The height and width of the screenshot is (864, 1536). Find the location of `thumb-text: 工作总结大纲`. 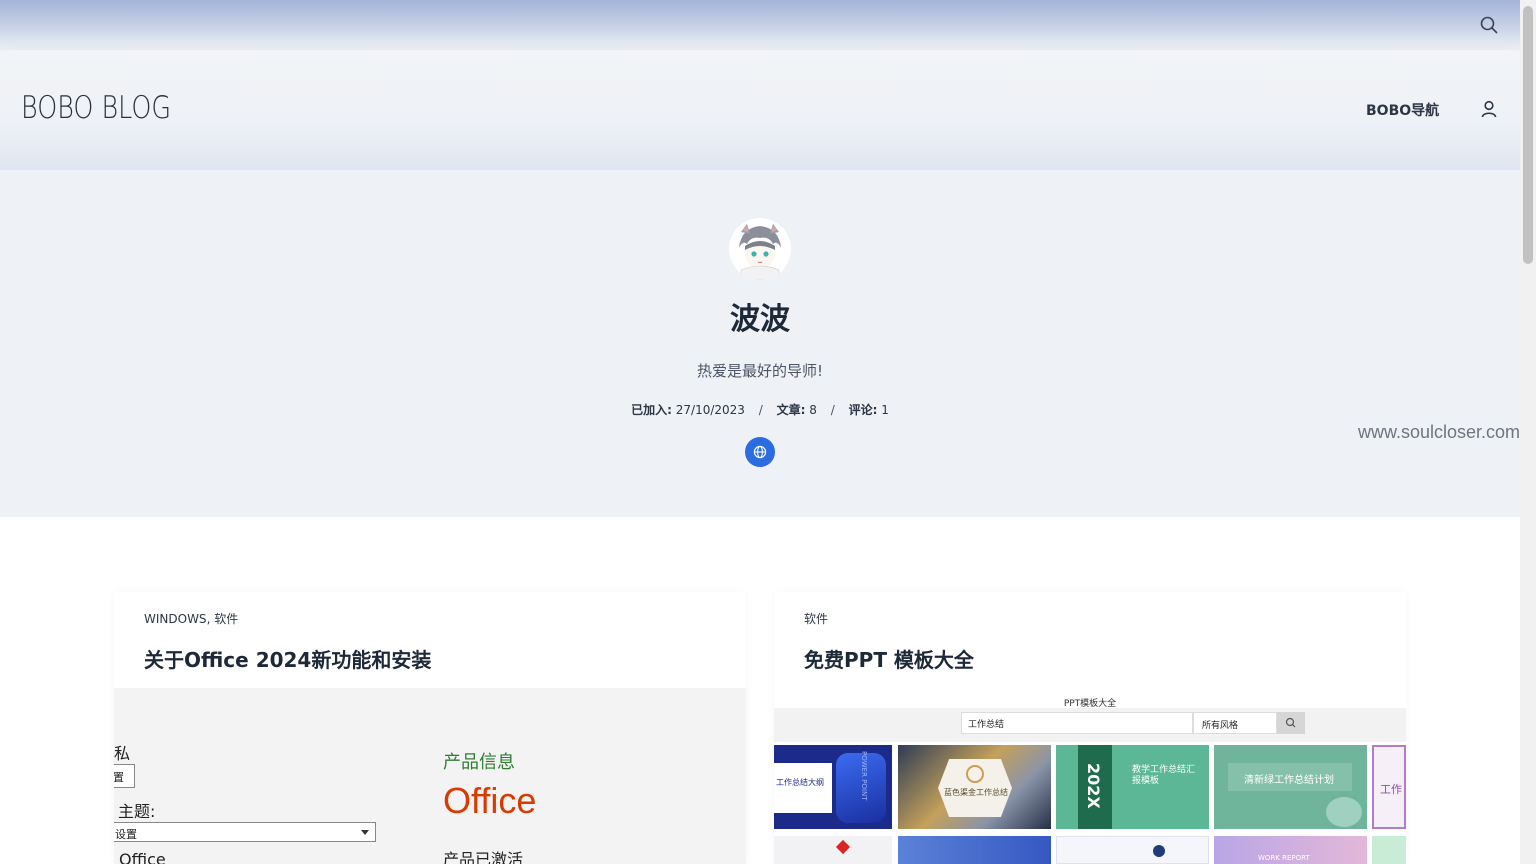

thumb-text: 工作总结大纲 is located at coordinates (800, 782).